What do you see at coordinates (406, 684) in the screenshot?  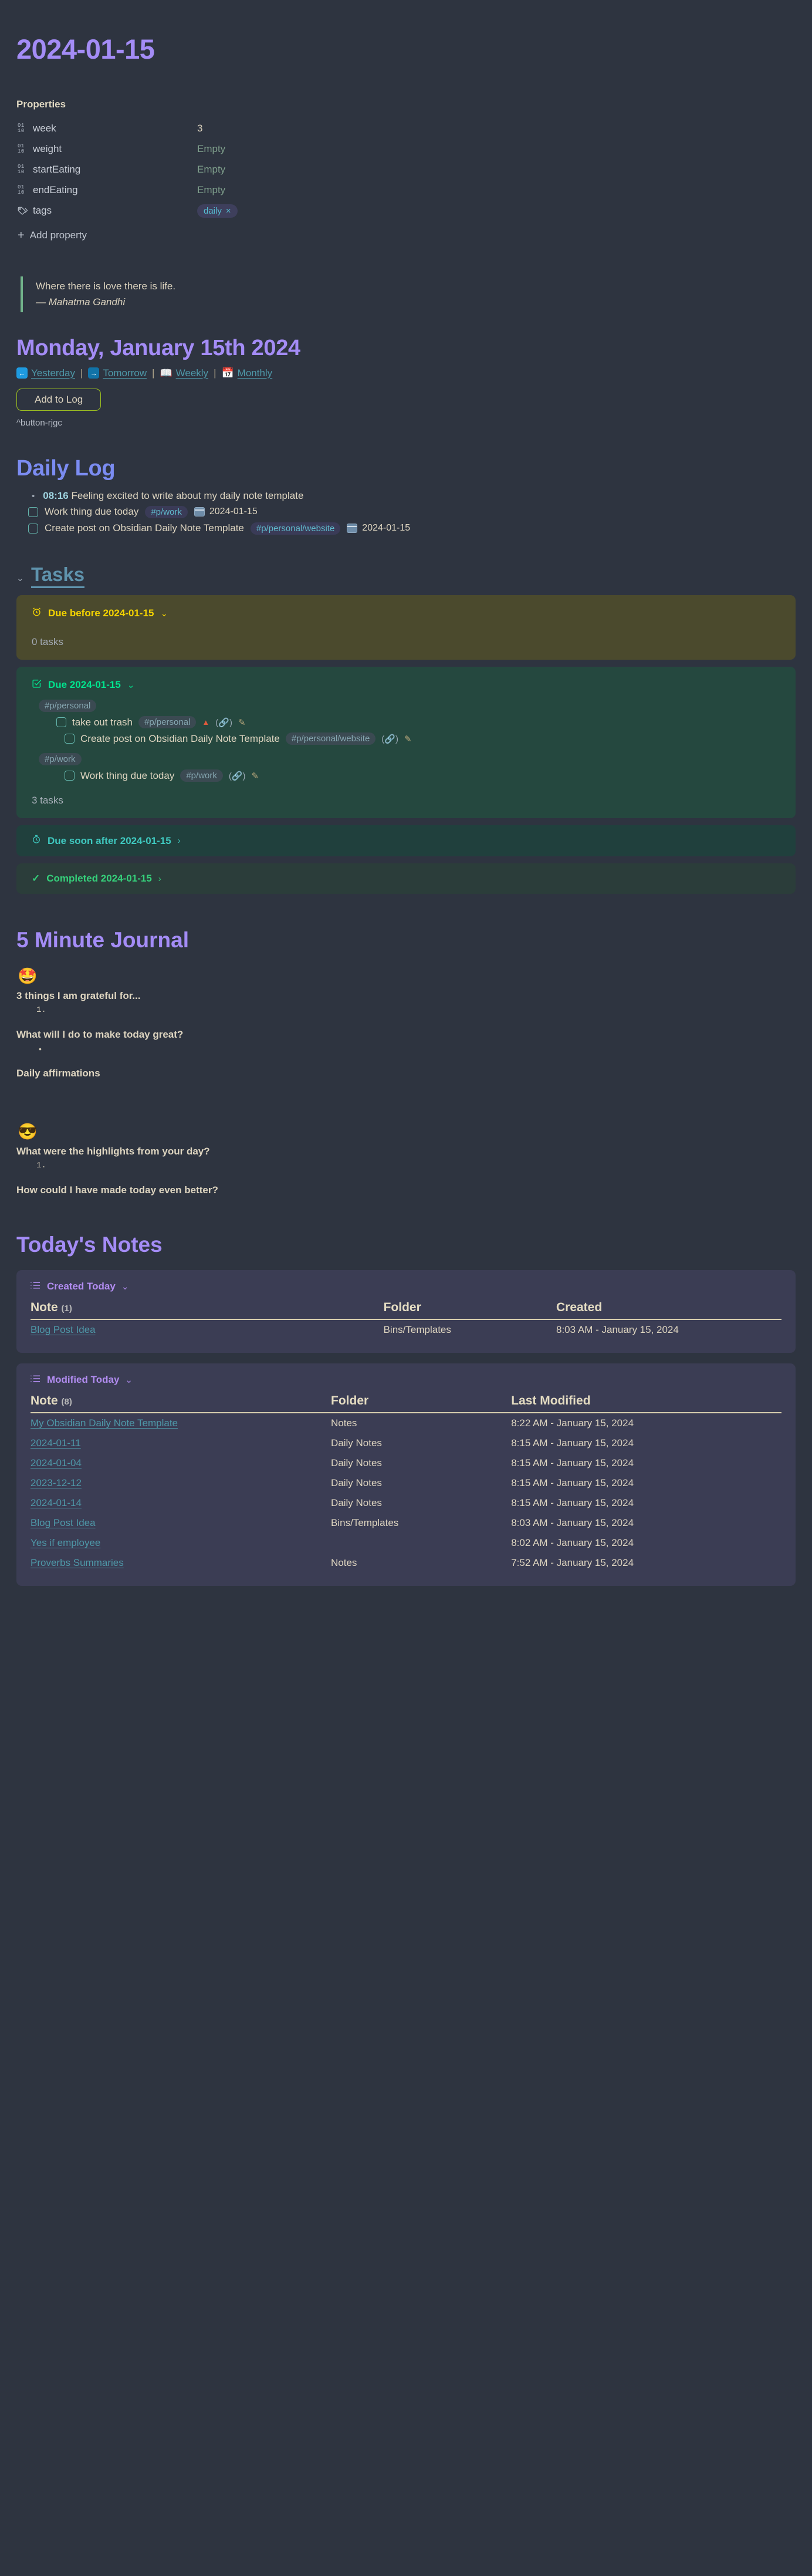 I see `card-header-due: Due 2024-01-15 ⌄` at bounding box center [406, 684].